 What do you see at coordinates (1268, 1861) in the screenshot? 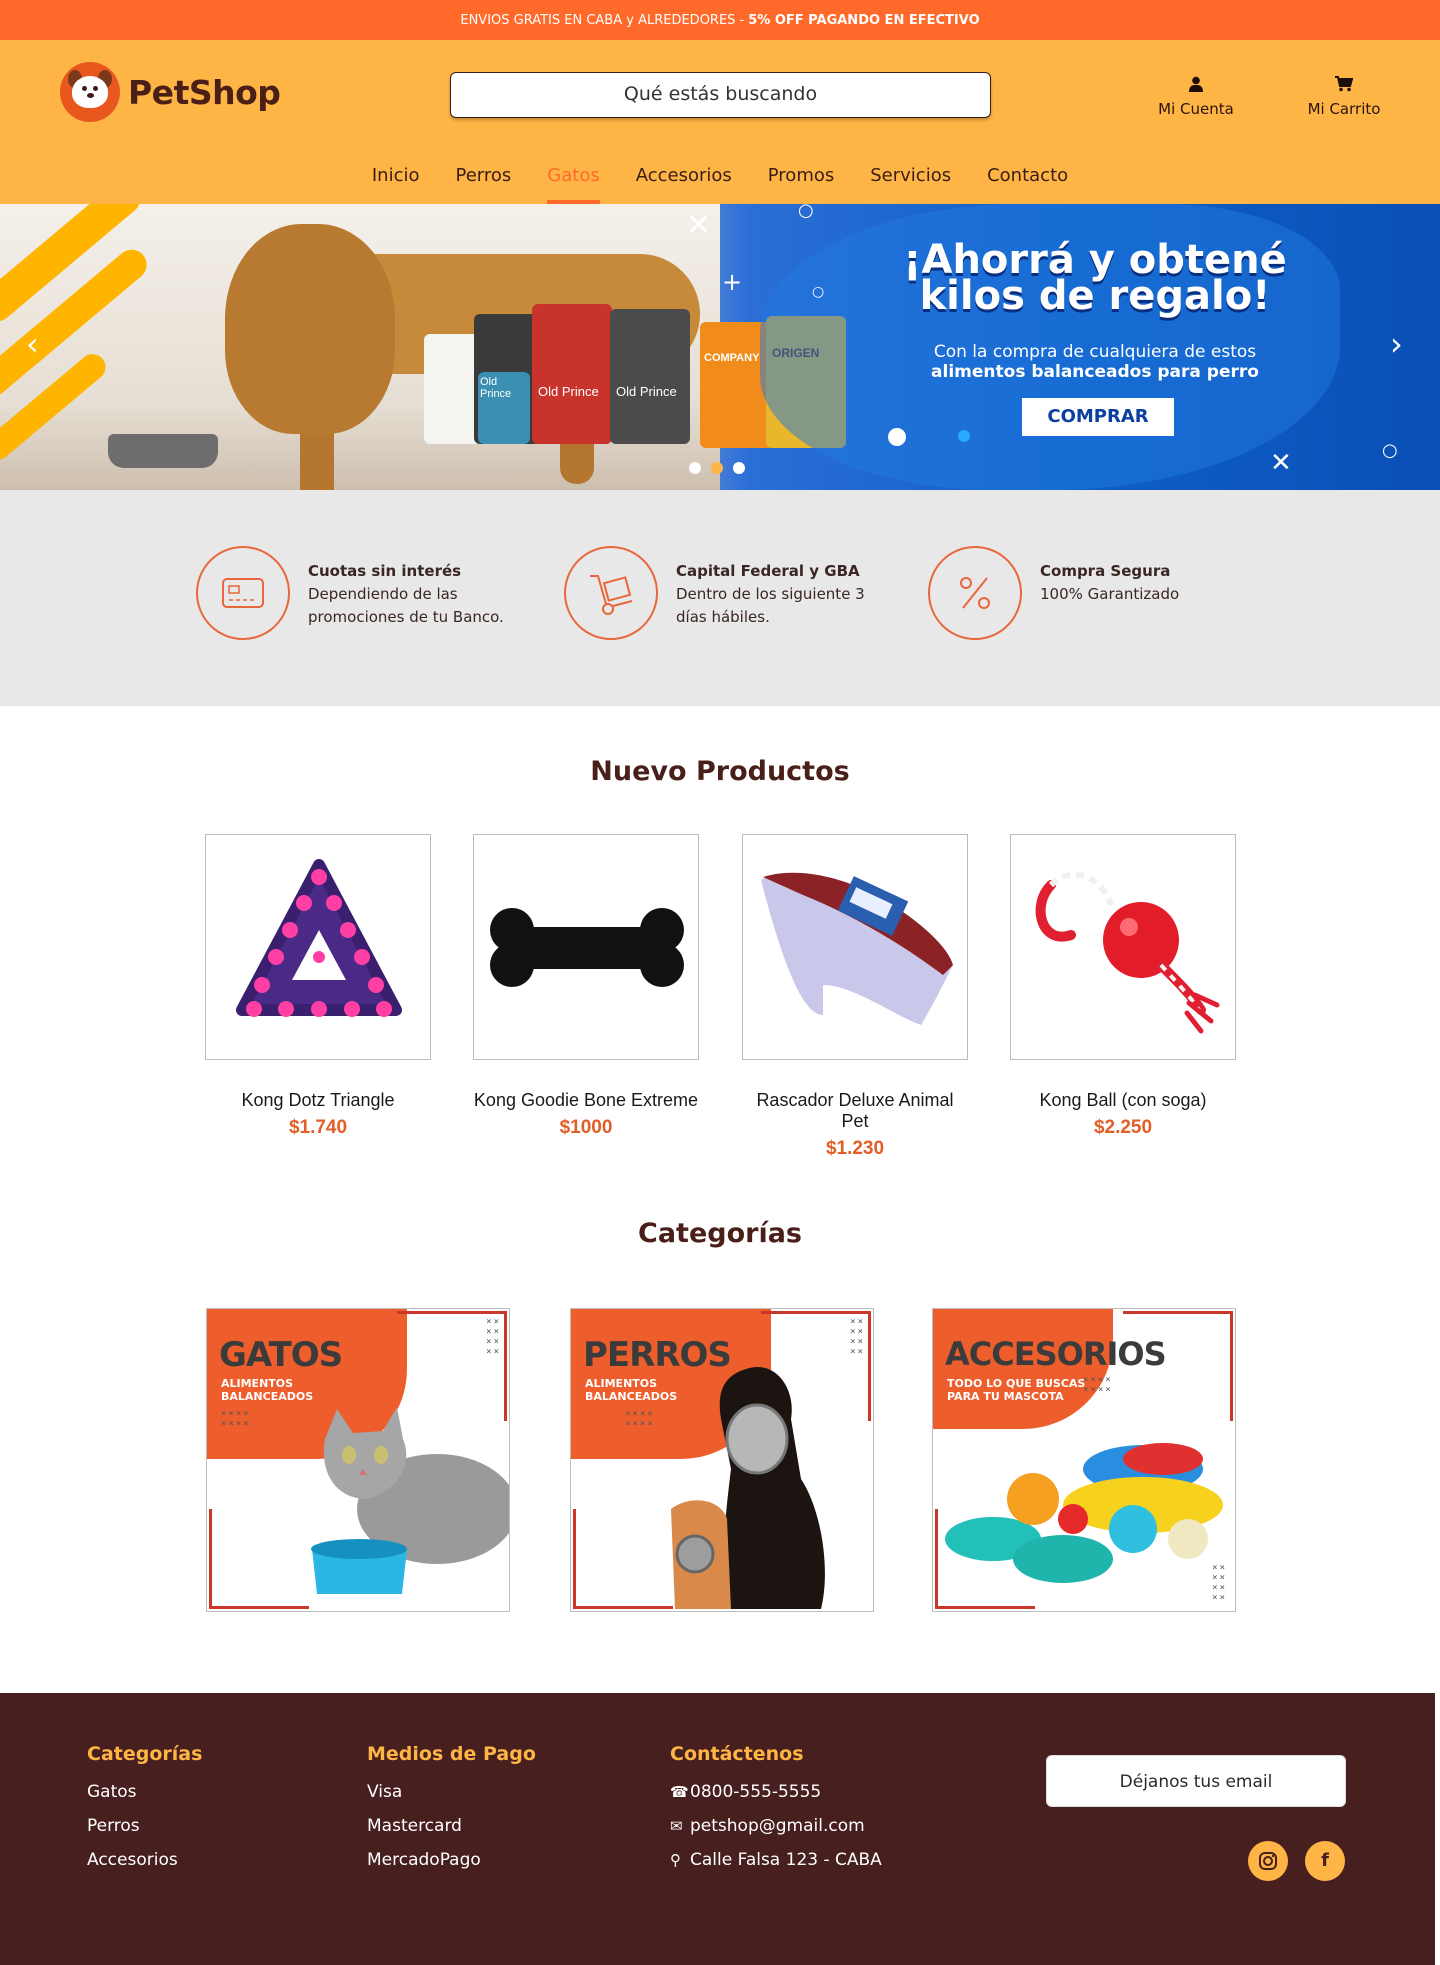
I see `instagram-icon` at bounding box center [1268, 1861].